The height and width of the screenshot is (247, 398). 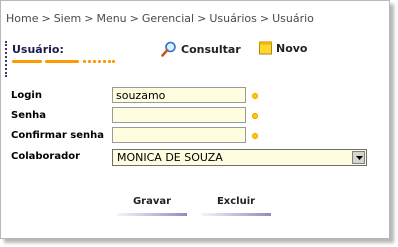 What do you see at coordinates (179, 95) in the screenshot?
I see `login-input` at bounding box center [179, 95].